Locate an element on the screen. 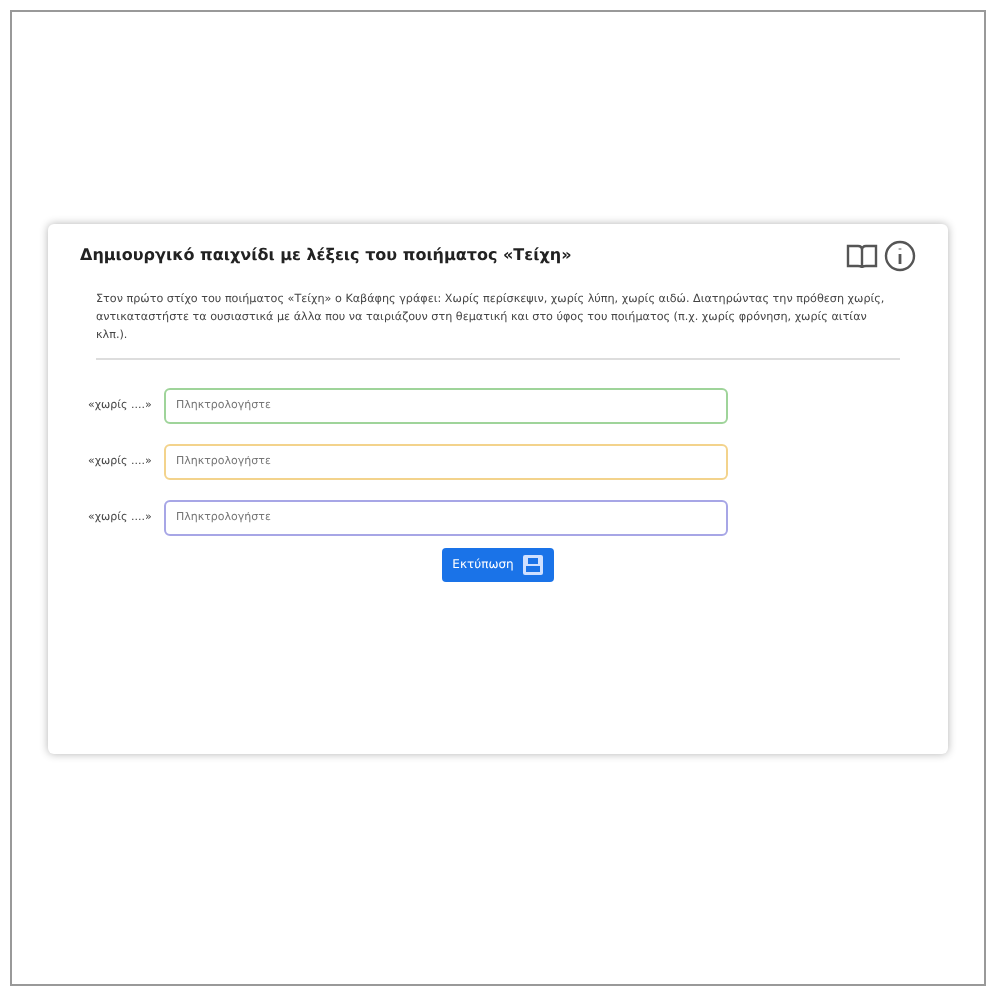 This screenshot has width=1000, height=1000. card-title: Δημιουργικό παιχνίδι με λέξεις του ποιήματος «Τείχη» is located at coordinates (327, 255).